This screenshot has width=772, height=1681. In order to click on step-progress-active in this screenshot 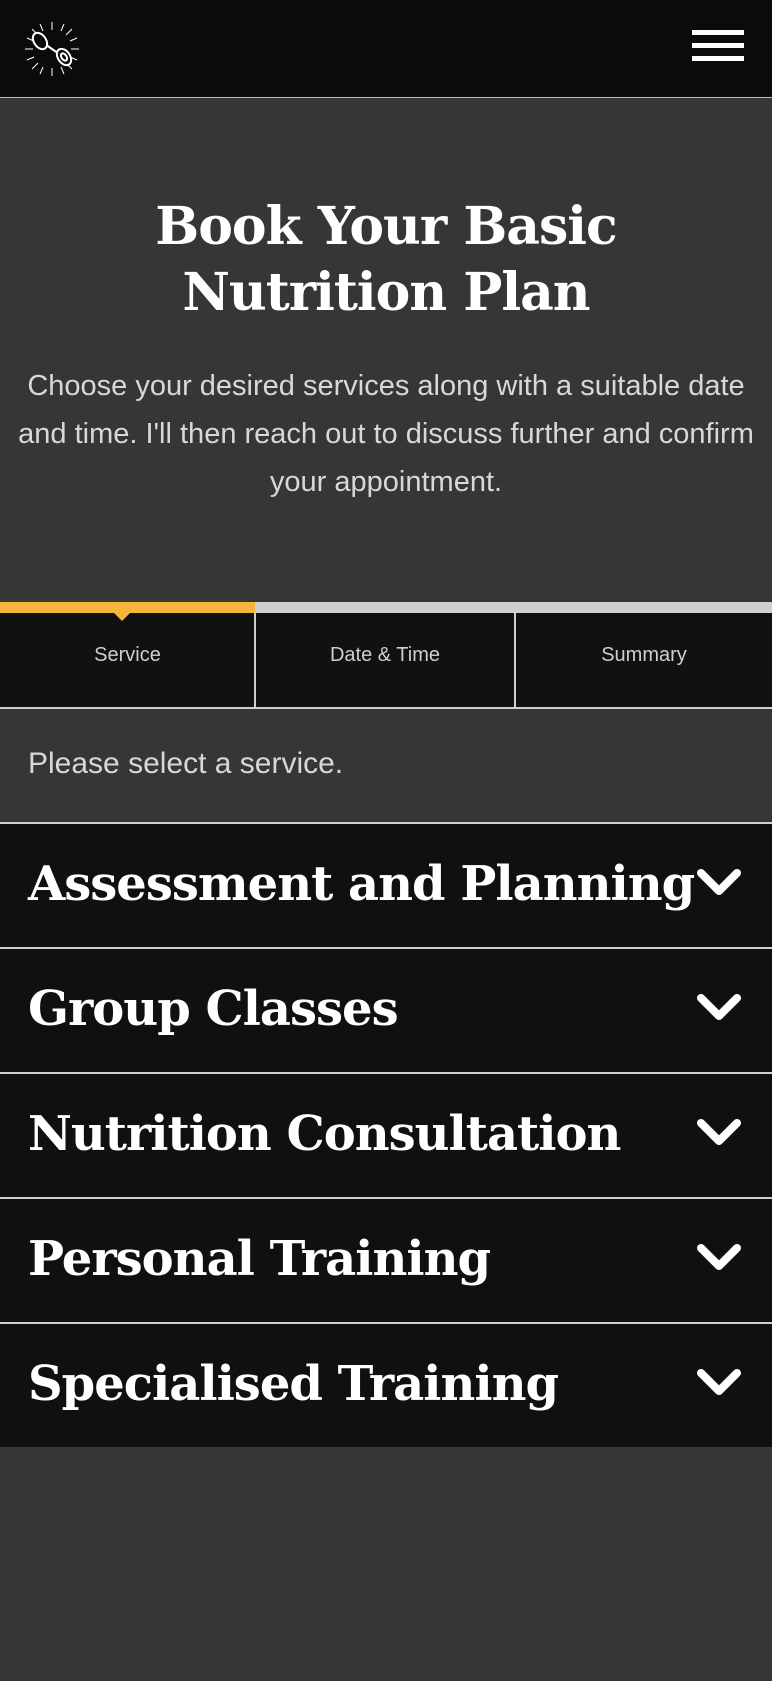, I will do `click(127, 607)`.